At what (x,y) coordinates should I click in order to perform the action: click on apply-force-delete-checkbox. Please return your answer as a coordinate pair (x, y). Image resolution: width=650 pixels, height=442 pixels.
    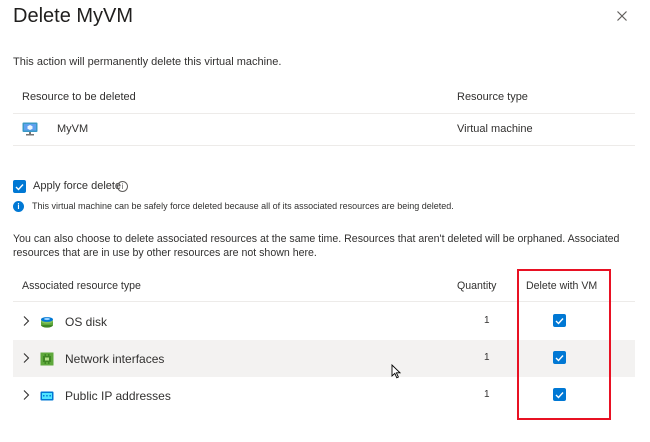
    Looking at the image, I should click on (19, 186).